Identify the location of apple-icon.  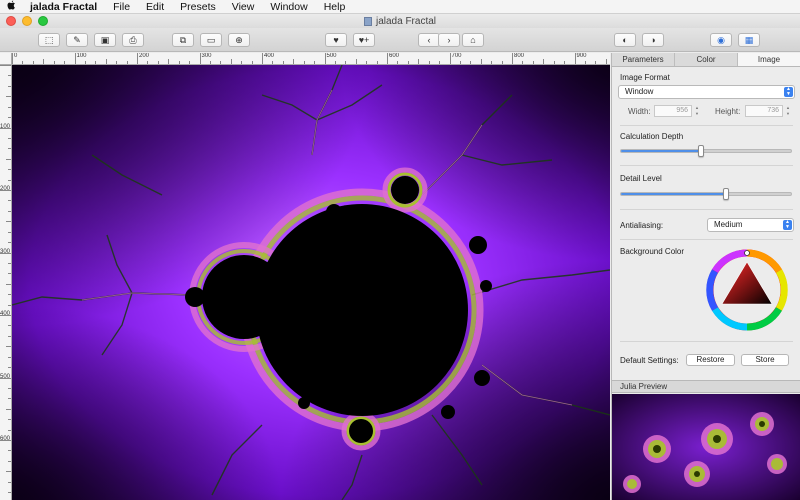
(11, 7).